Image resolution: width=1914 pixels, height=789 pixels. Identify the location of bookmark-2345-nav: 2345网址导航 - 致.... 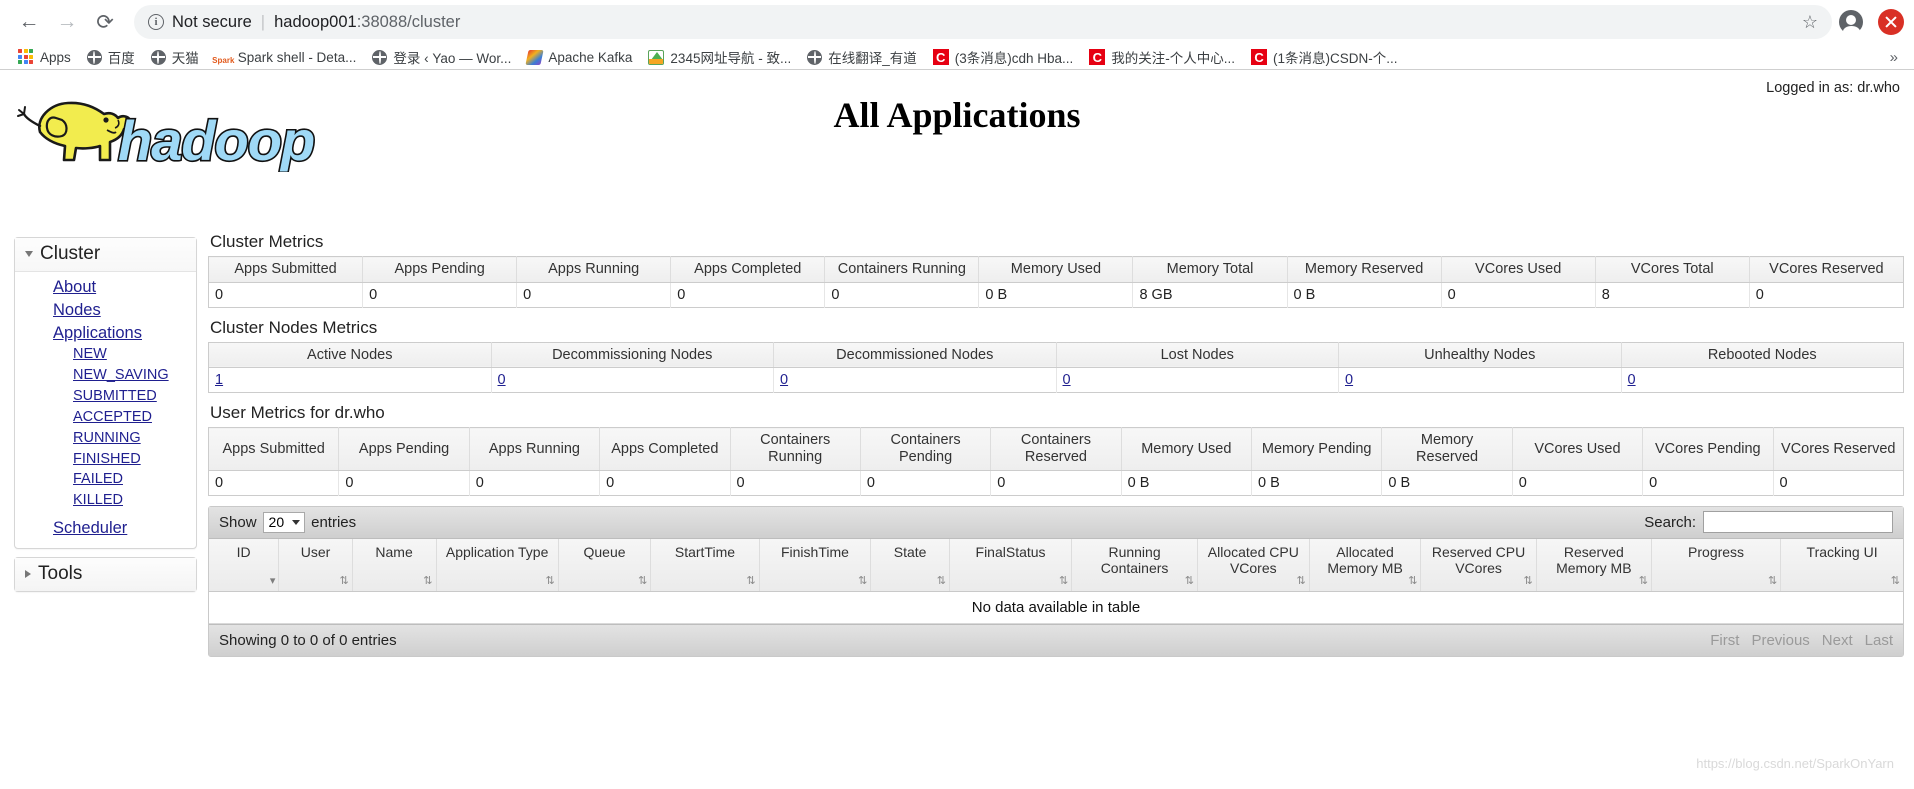
(719, 57).